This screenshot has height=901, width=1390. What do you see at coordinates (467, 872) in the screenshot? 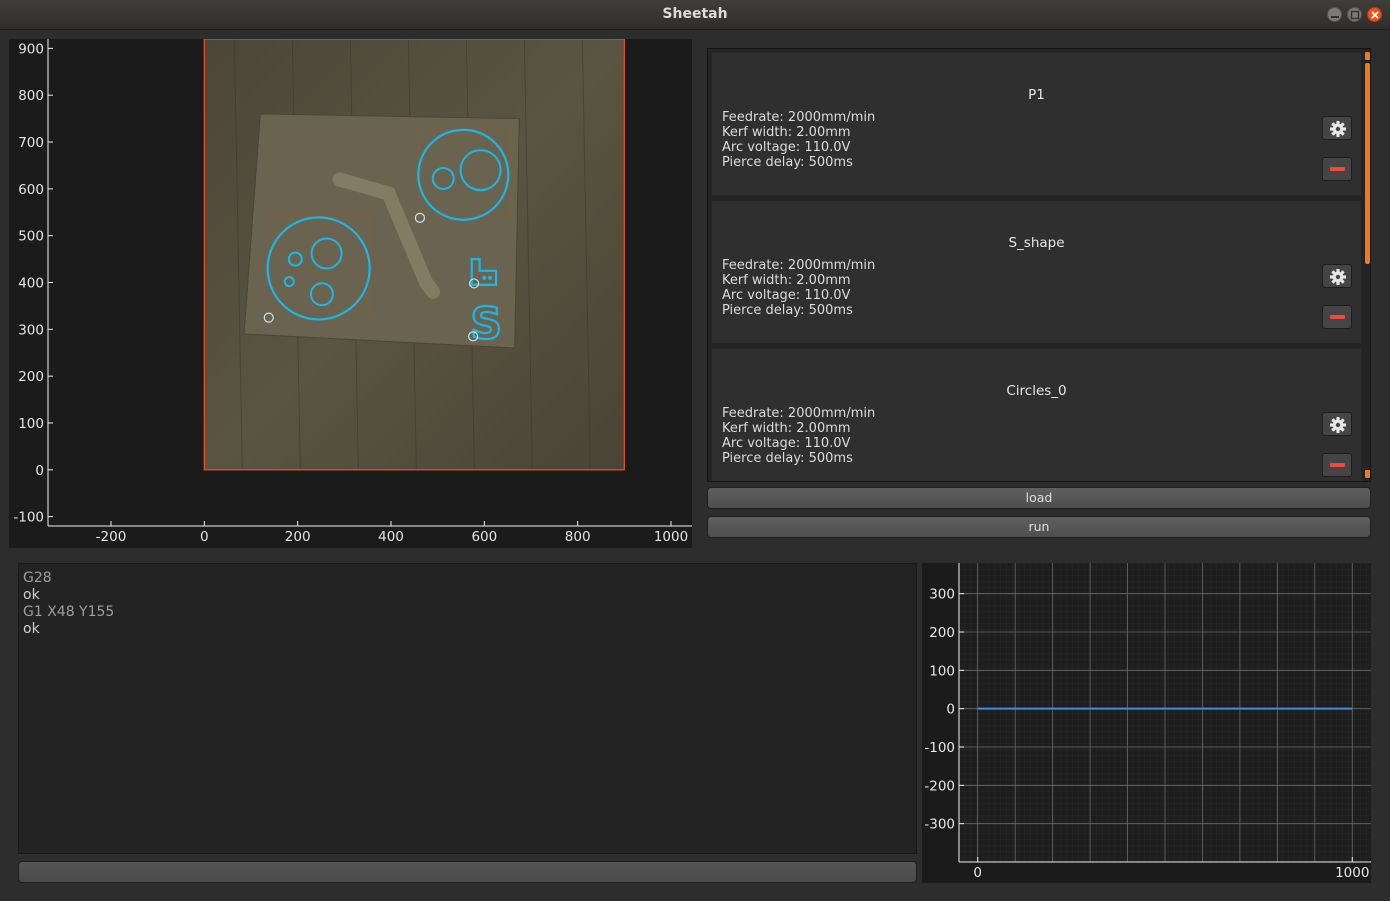
I see `progress-bar` at bounding box center [467, 872].